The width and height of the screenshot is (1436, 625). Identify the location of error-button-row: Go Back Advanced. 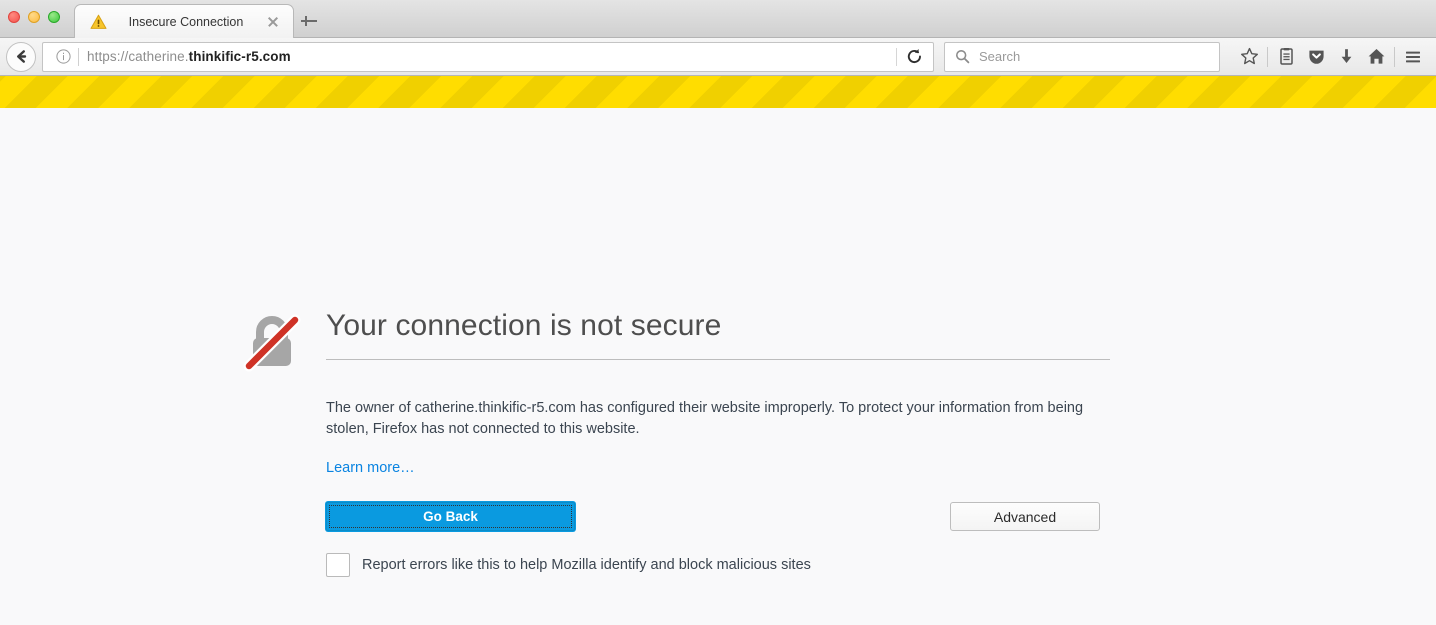
(718, 518).